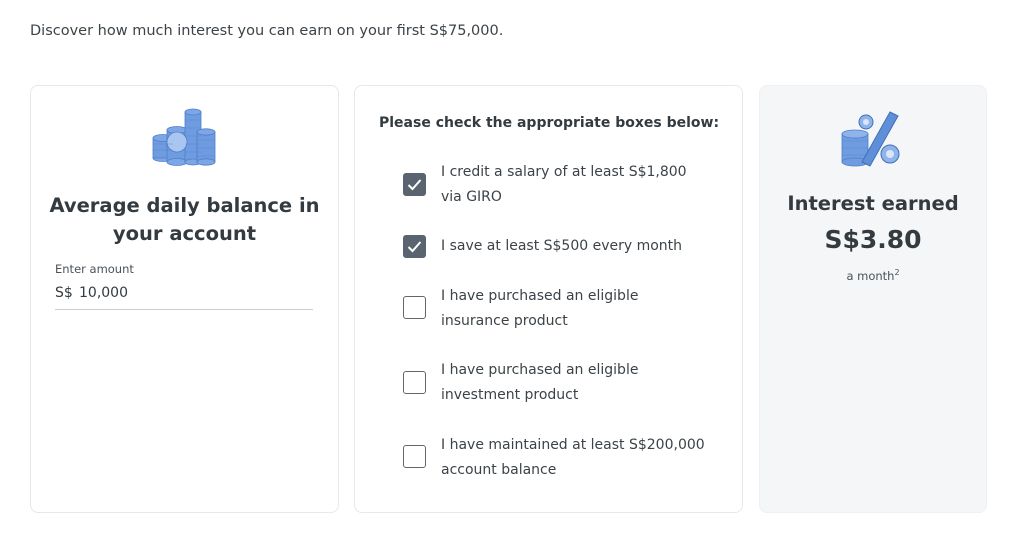  I want to click on criteria-label: I save at least S$500 every month, so click(562, 246).